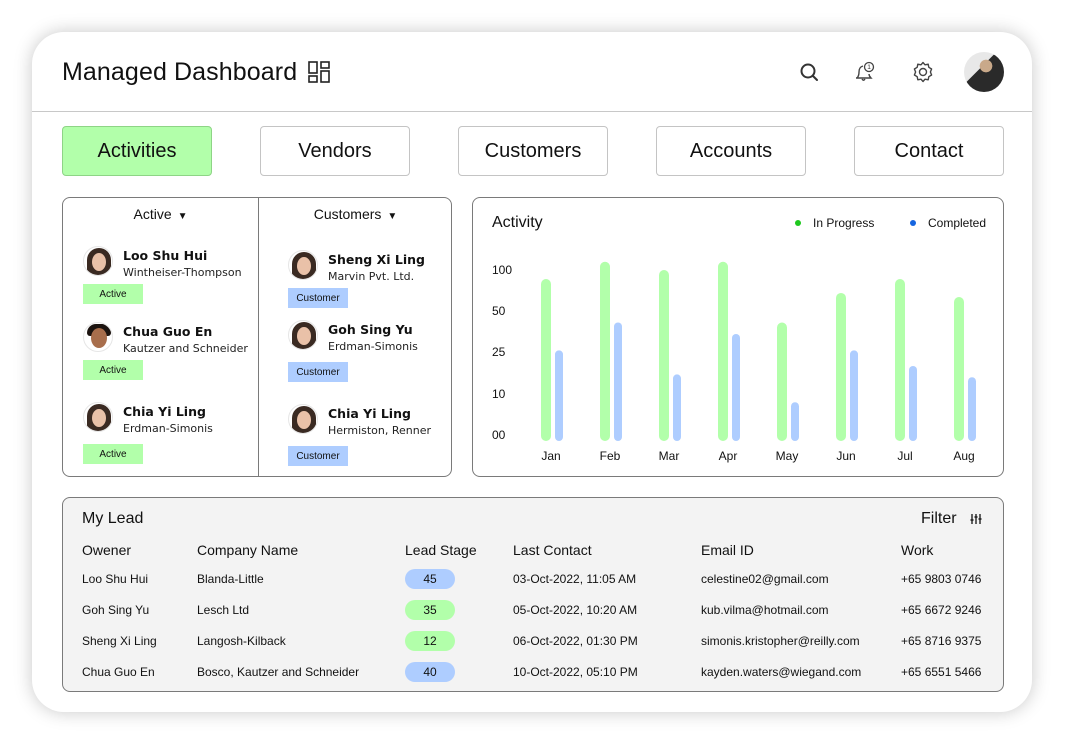  I want to click on column-header-email: Email ID, so click(727, 550).